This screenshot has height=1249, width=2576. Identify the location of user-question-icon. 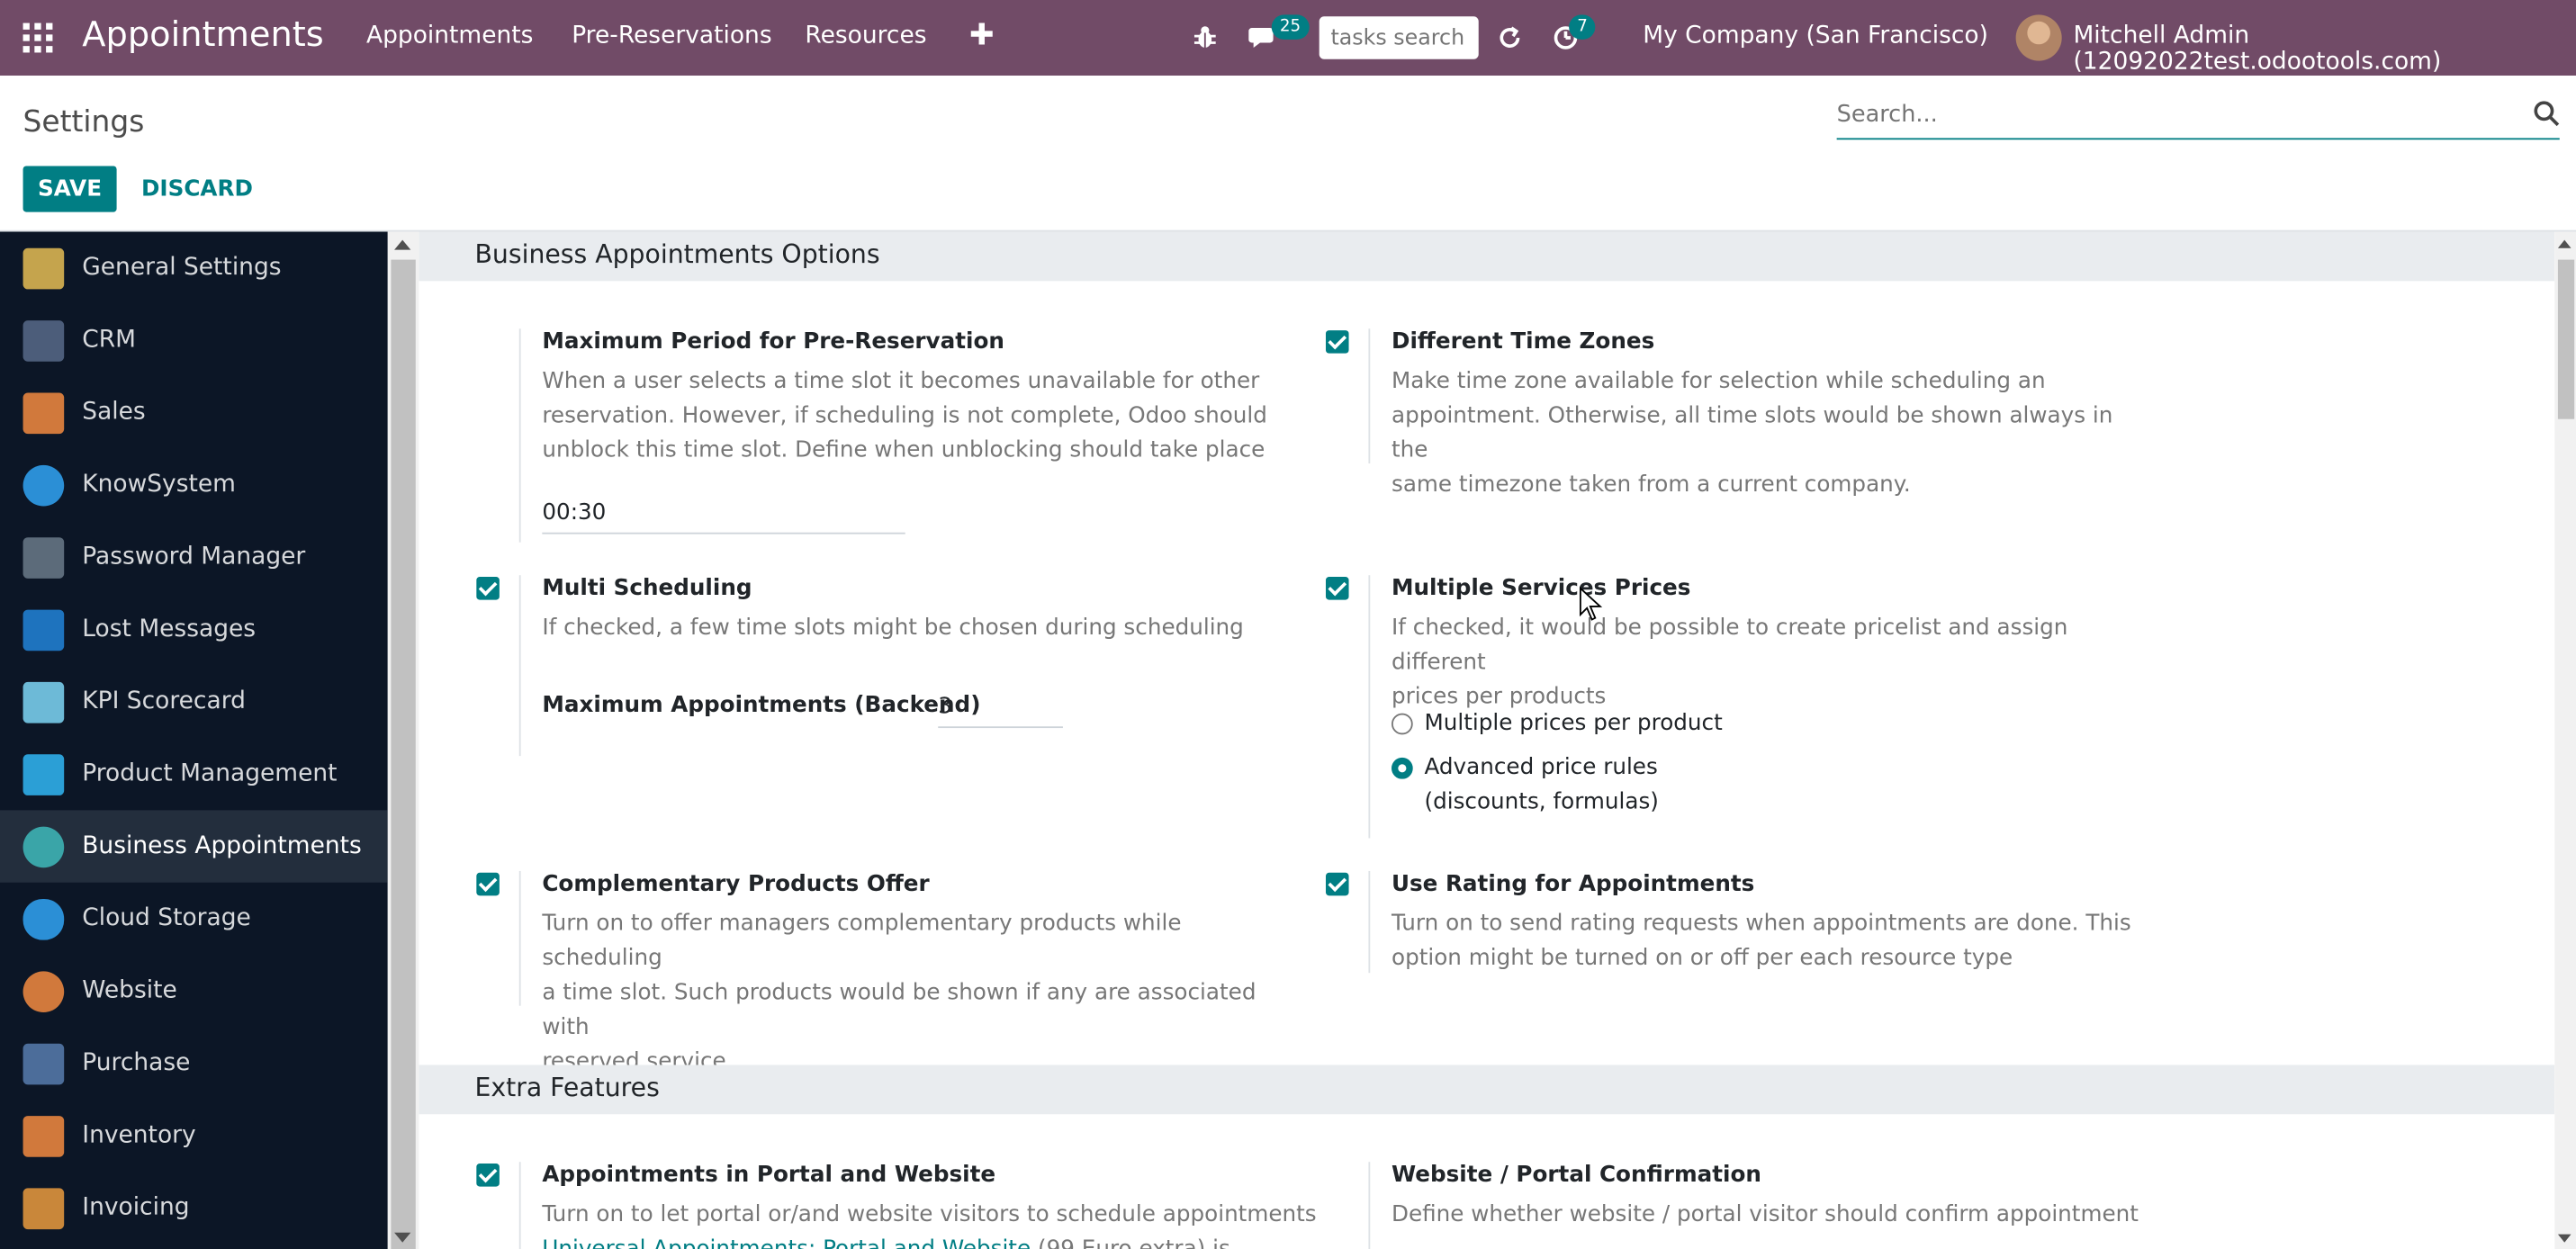
(44, 629).